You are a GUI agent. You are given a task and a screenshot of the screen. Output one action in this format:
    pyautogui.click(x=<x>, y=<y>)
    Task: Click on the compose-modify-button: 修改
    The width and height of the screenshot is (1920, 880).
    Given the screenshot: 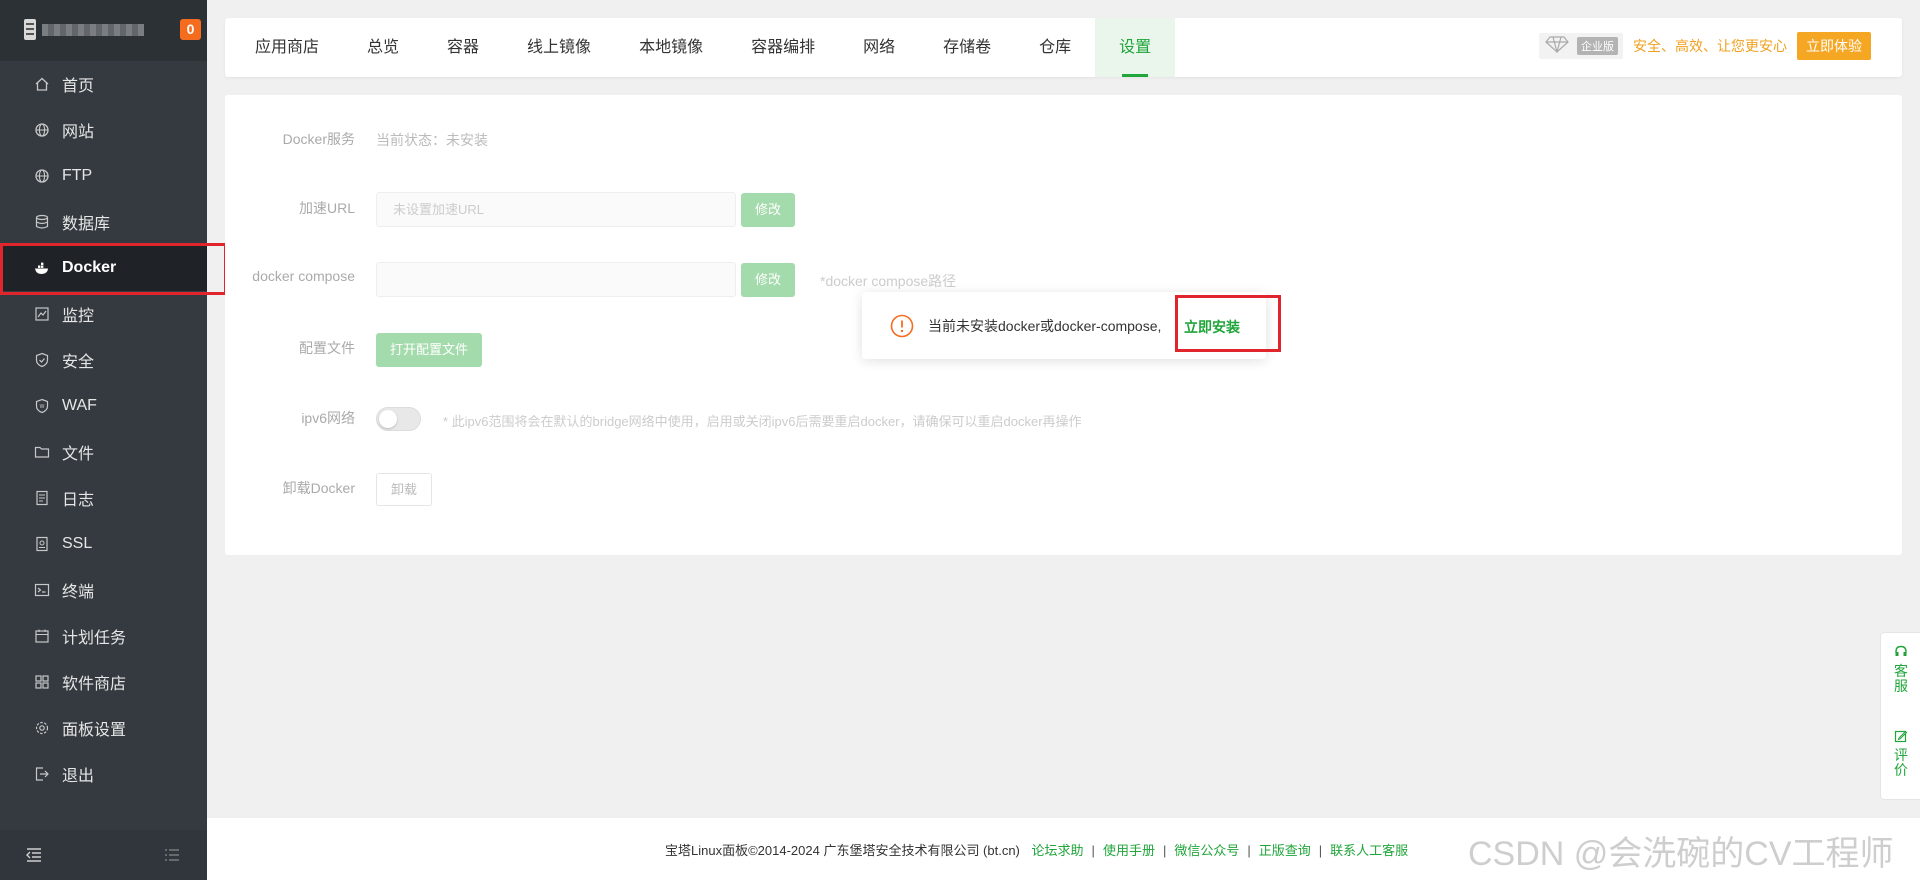 What is the action you would take?
    pyautogui.click(x=768, y=280)
    